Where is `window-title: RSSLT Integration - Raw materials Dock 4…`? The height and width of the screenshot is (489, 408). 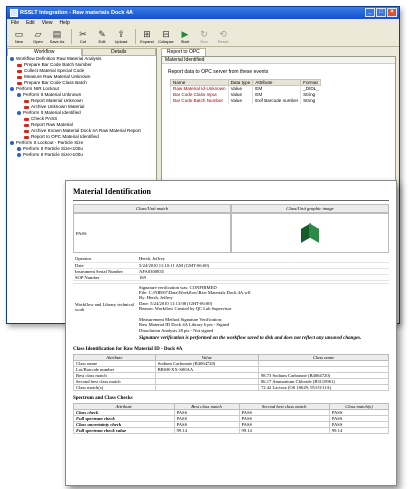
window-title: RSSLT Integration - Raw materials Dock 4… is located at coordinates (76, 13).